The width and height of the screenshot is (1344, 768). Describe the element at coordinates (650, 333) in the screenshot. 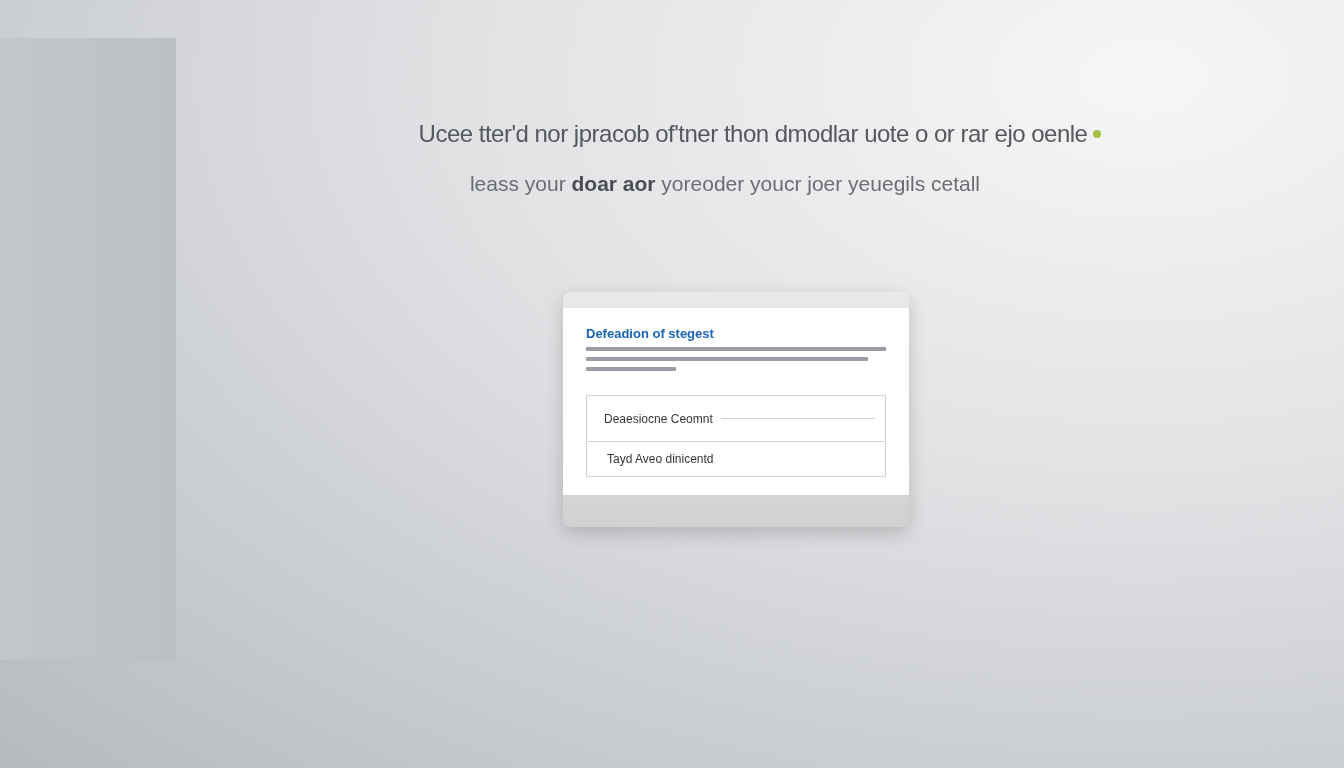

I see `dialog-title: Defeadion of stegest` at that location.